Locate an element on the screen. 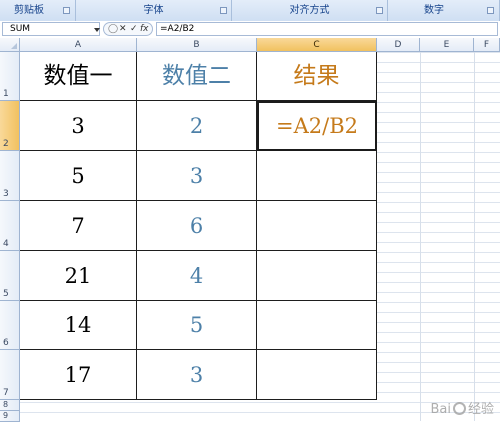  cell-a3: 5 is located at coordinates (78, 176).